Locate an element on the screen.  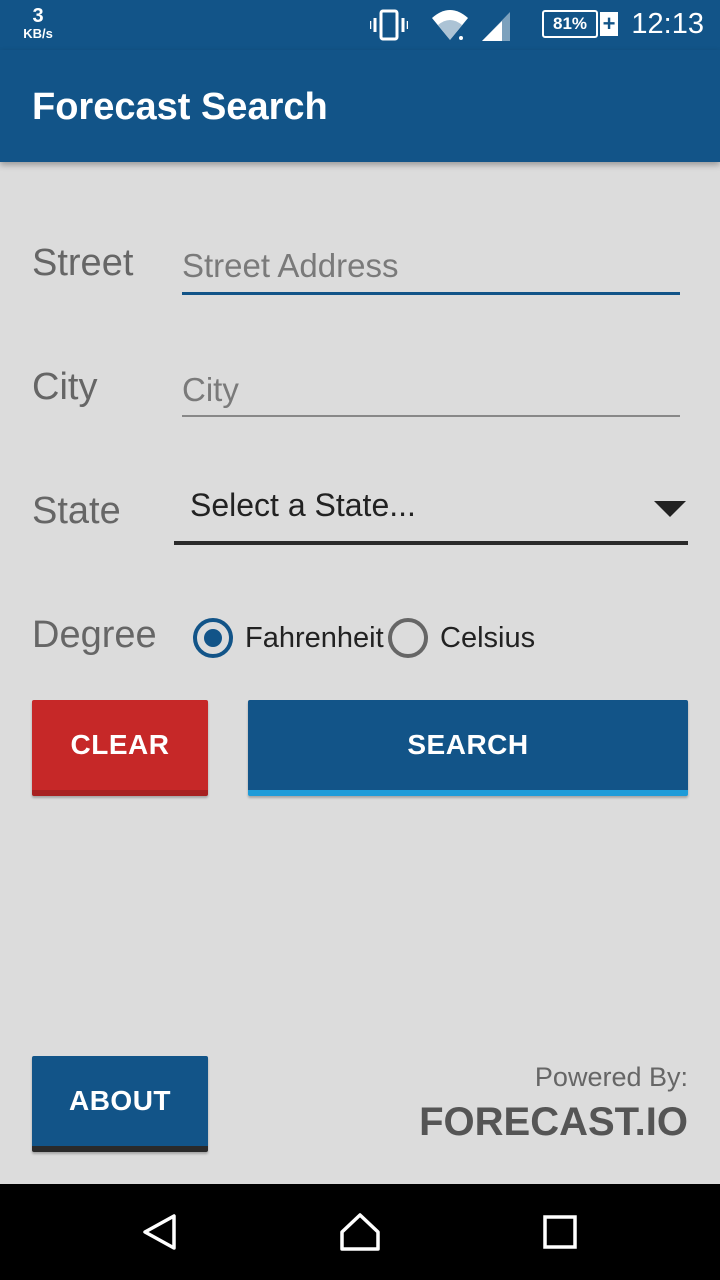
home-icon is located at coordinates (360, 1232).